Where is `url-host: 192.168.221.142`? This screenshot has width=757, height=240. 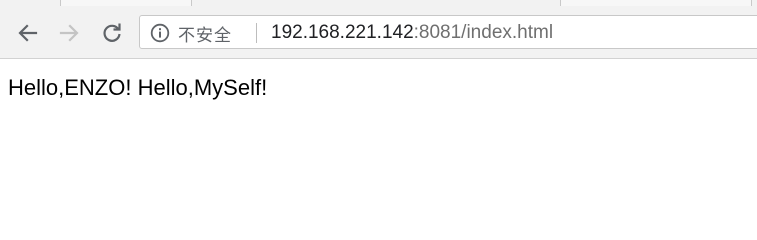 url-host: 192.168.221.142 is located at coordinates (342, 32).